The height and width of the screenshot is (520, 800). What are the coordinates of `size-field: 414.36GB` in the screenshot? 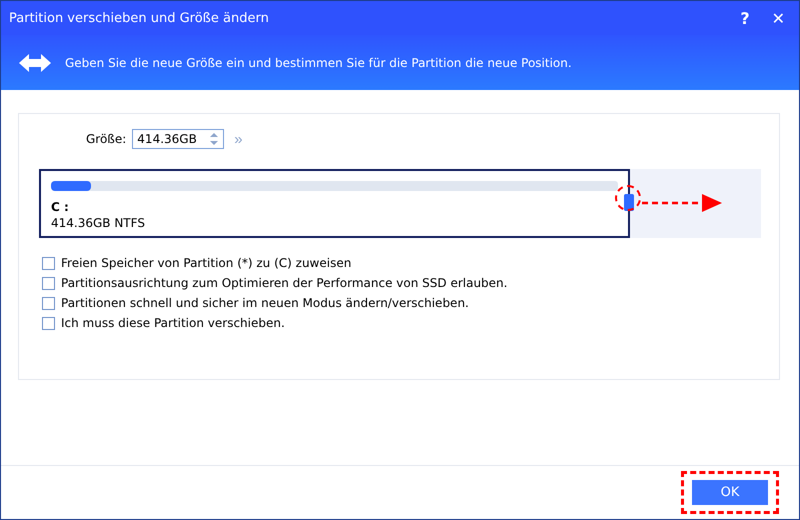 It's located at (178, 139).